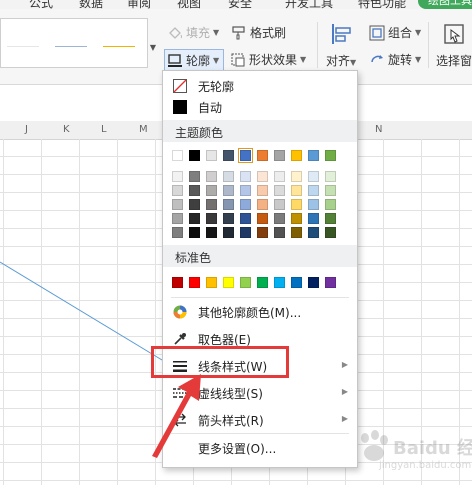 This screenshot has height=485, width=472. Describe the element at coordinates (395, 59) in the screenshot. I see `rotate-button: 旋转 ▼` at that location.